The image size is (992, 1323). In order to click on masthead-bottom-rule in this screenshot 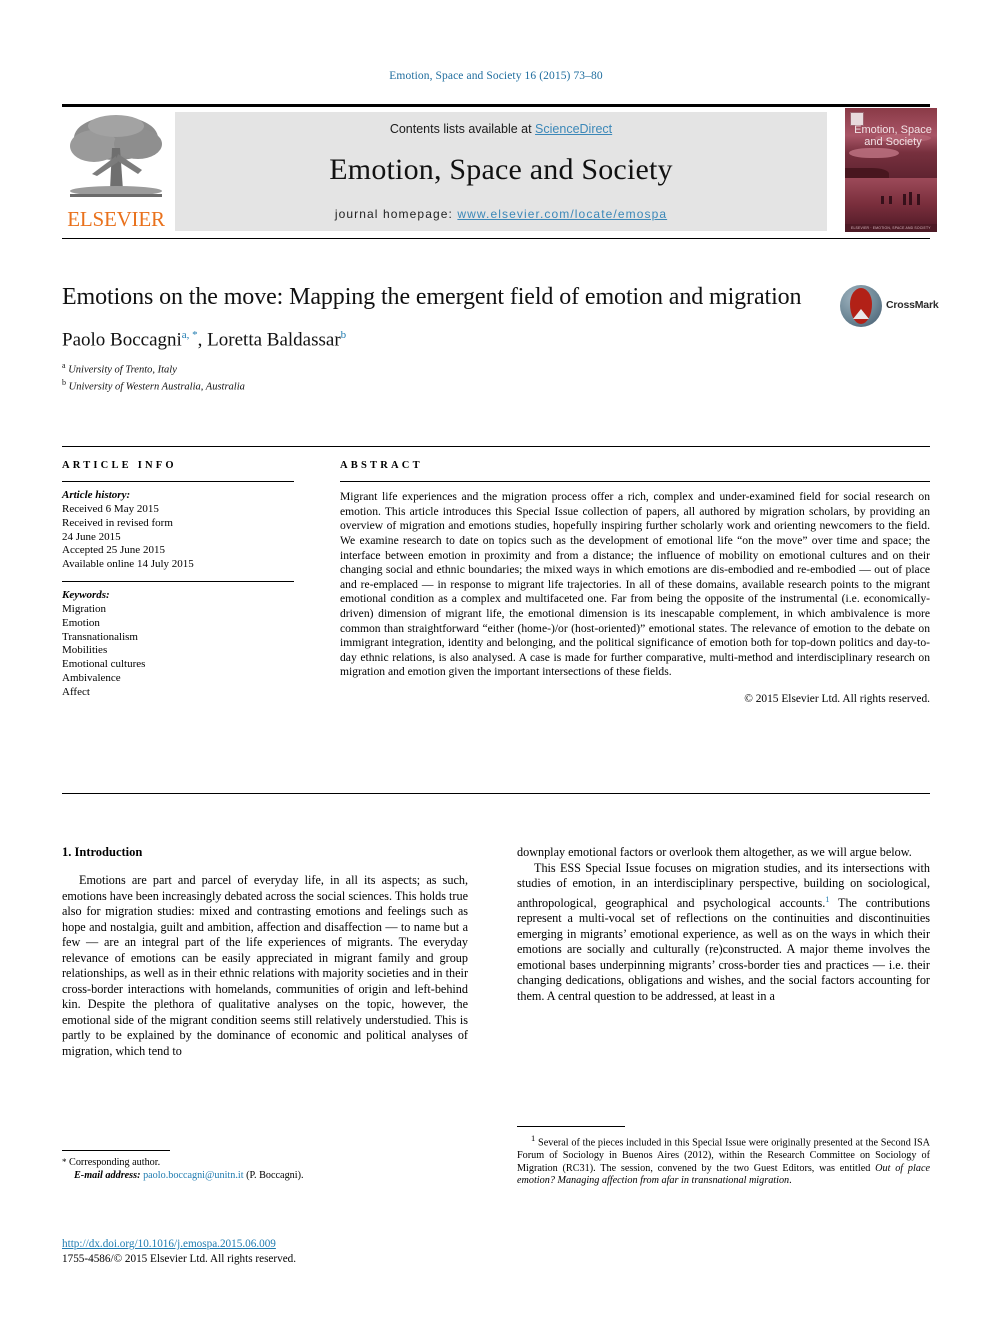, I will do `click(496, 239)`.